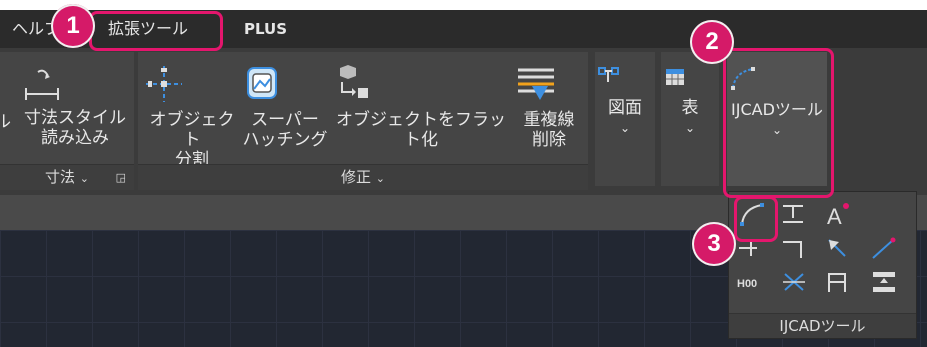 The width and height of the screenshot is (927, 347). Describe the element at coordinates (794, 248) in the screenshot. I see `corner-icon` at that location.